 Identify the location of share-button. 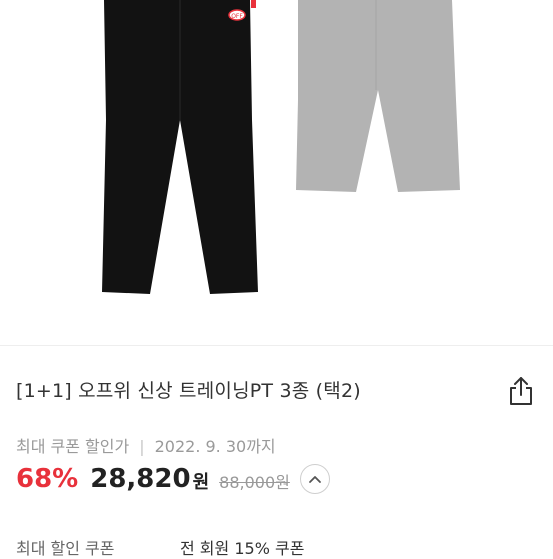
(521, 391).